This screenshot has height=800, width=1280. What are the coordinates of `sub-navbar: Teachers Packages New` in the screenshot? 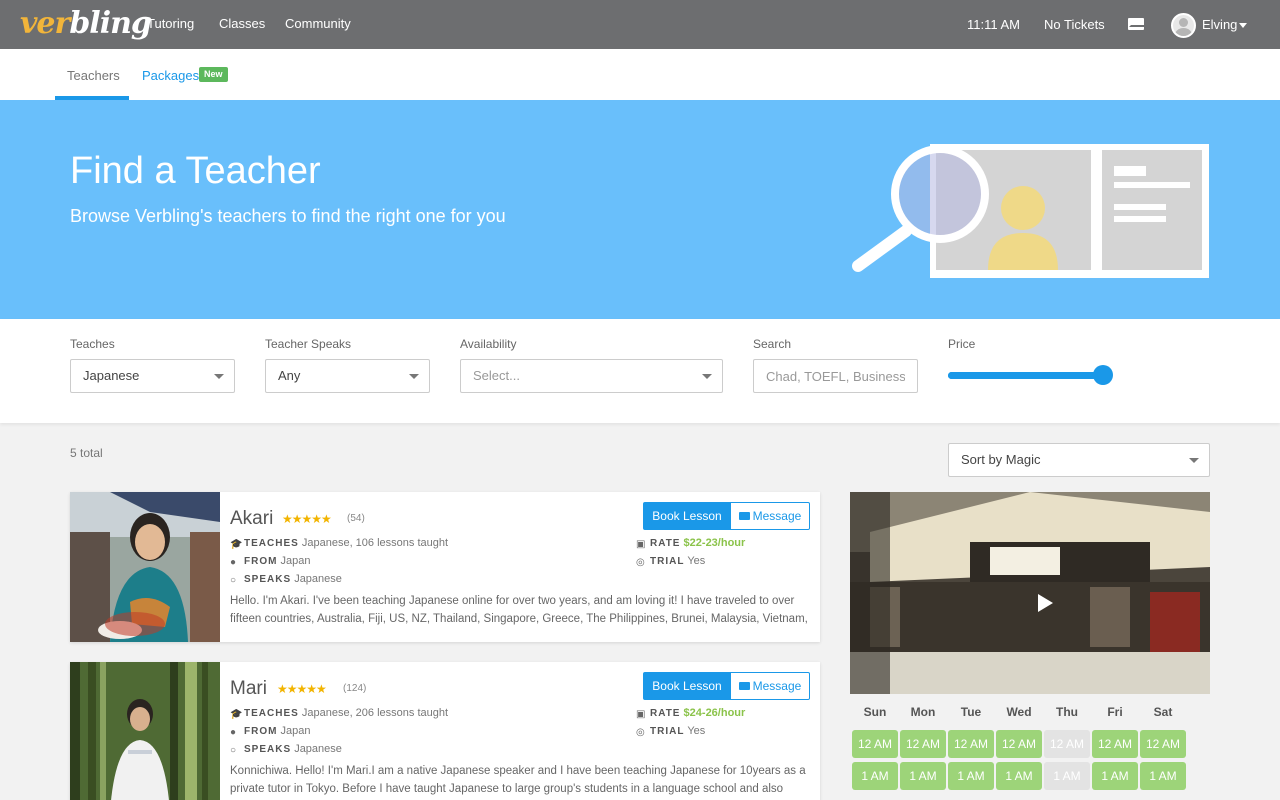 It's located at (640, 74).